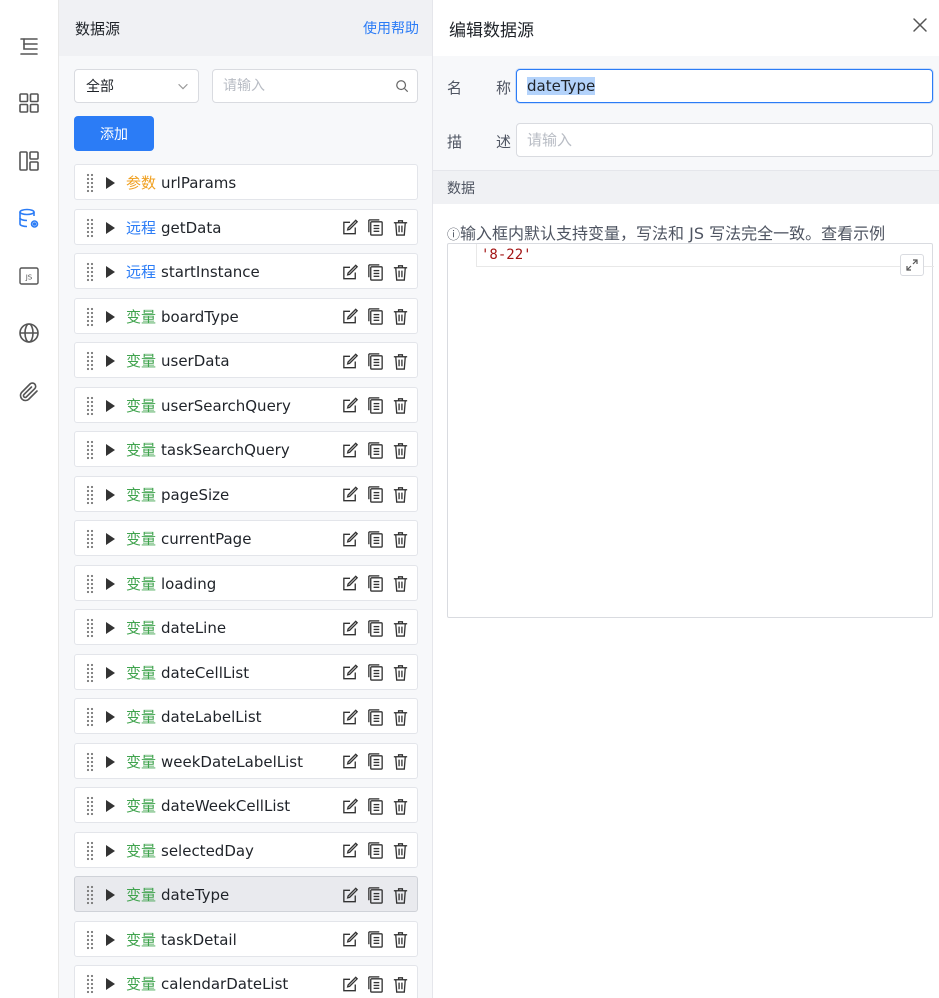  I want to click on expand-editor-button, so click(912, 265).